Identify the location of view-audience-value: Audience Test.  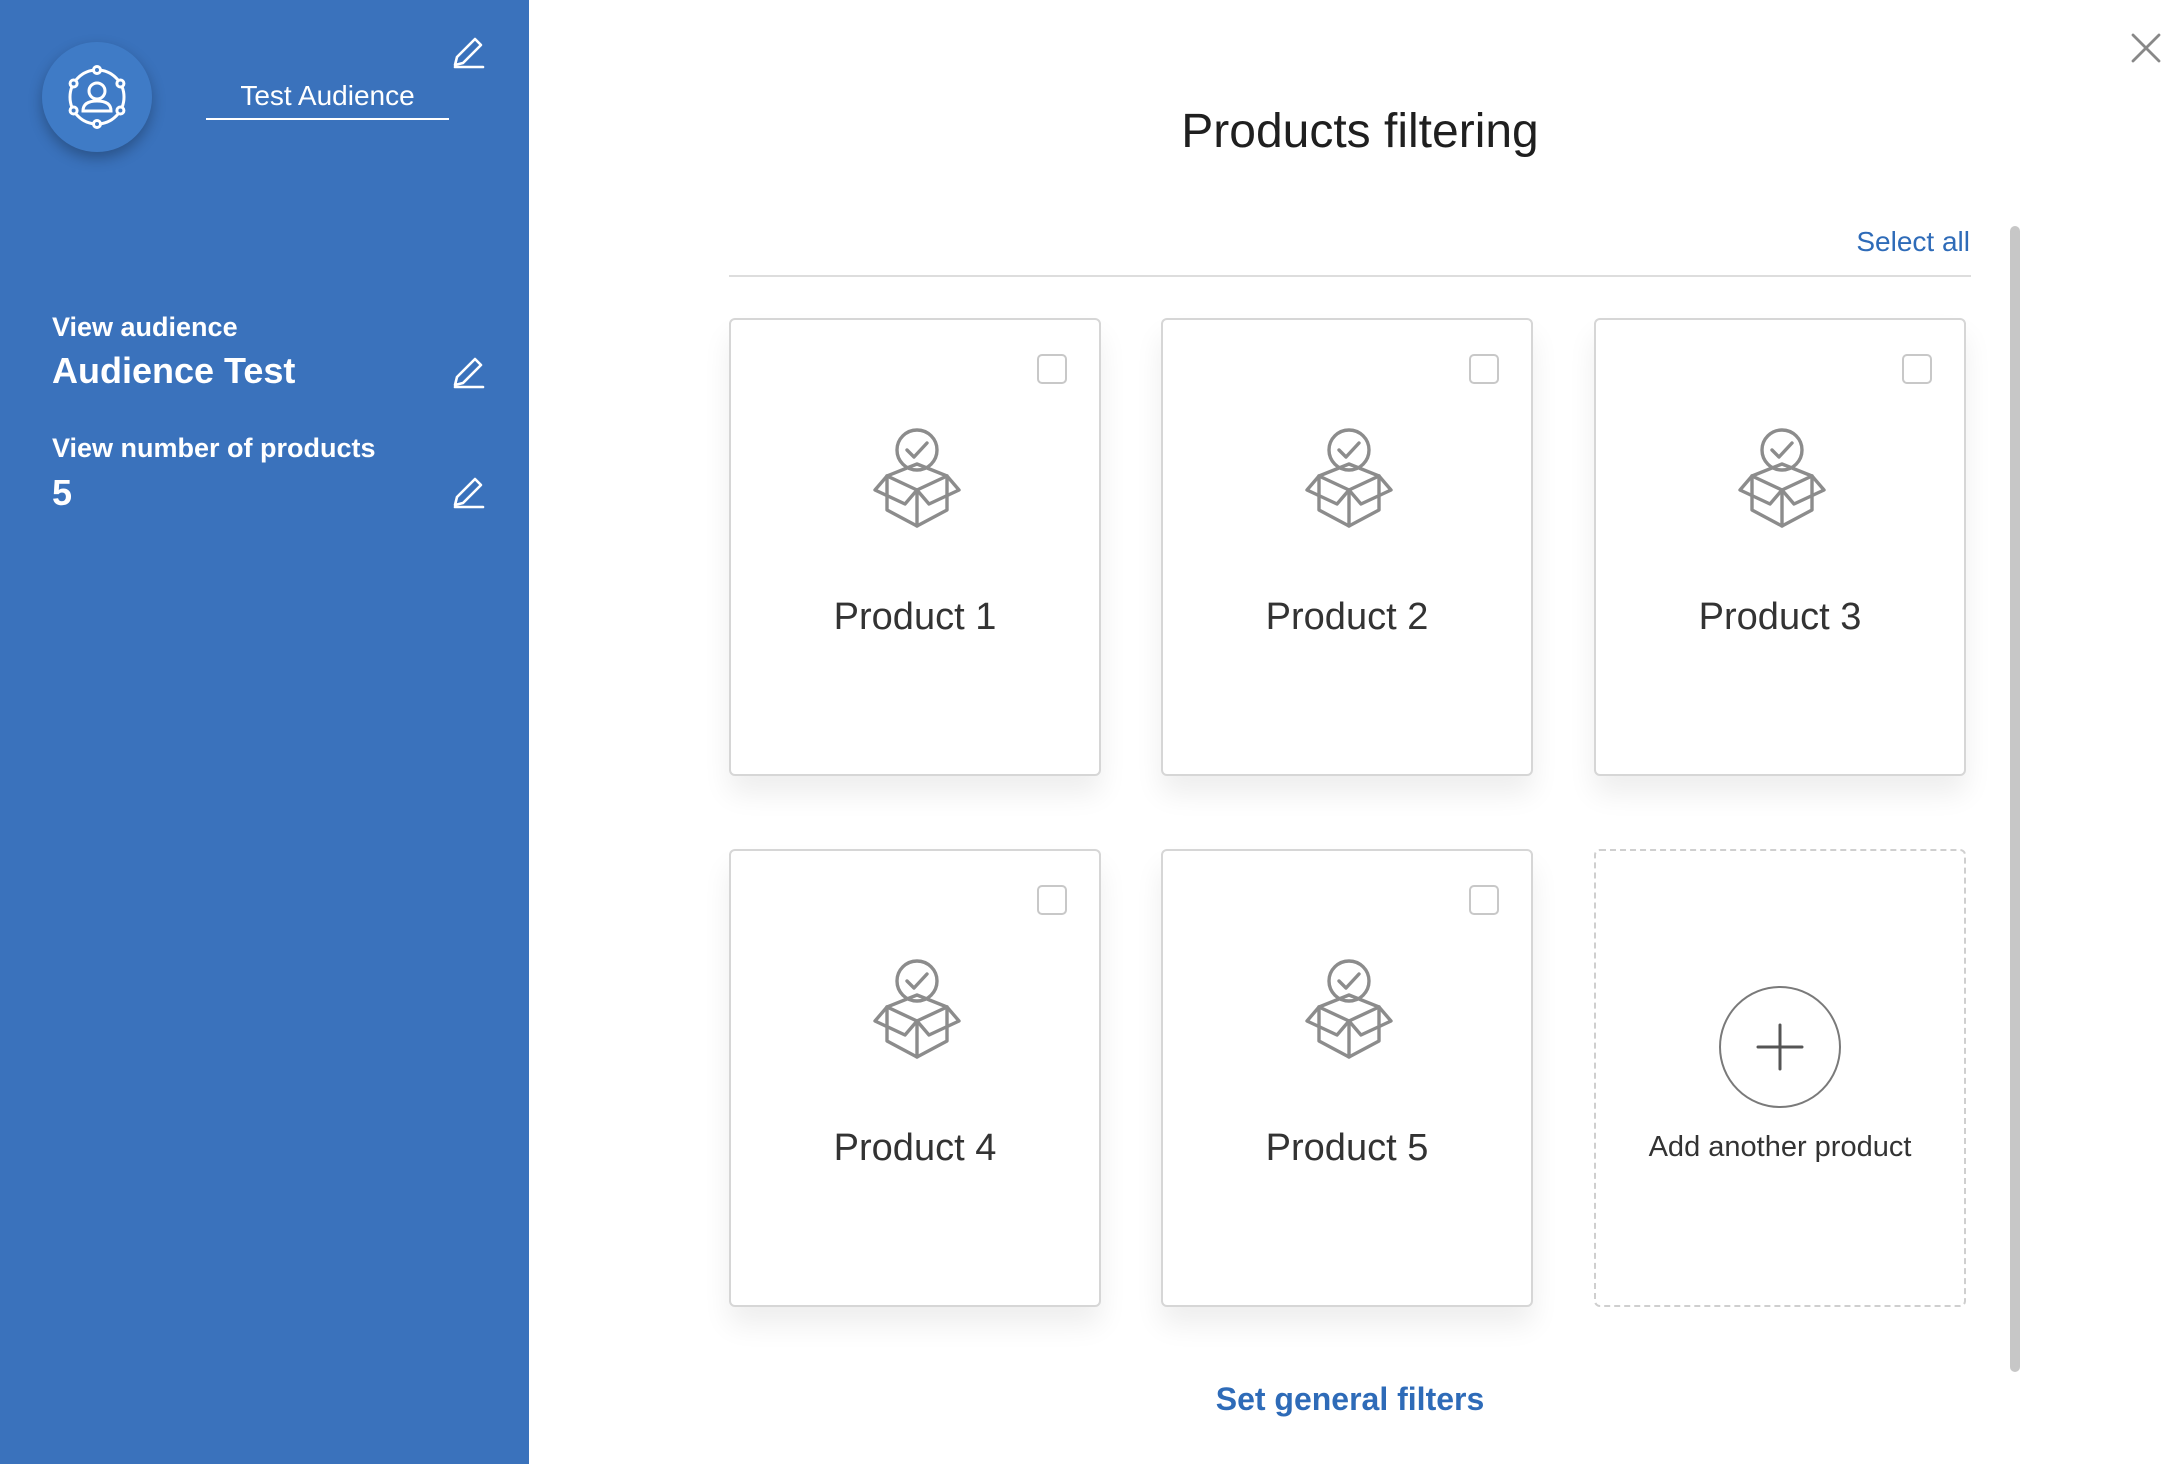
(174, 370).